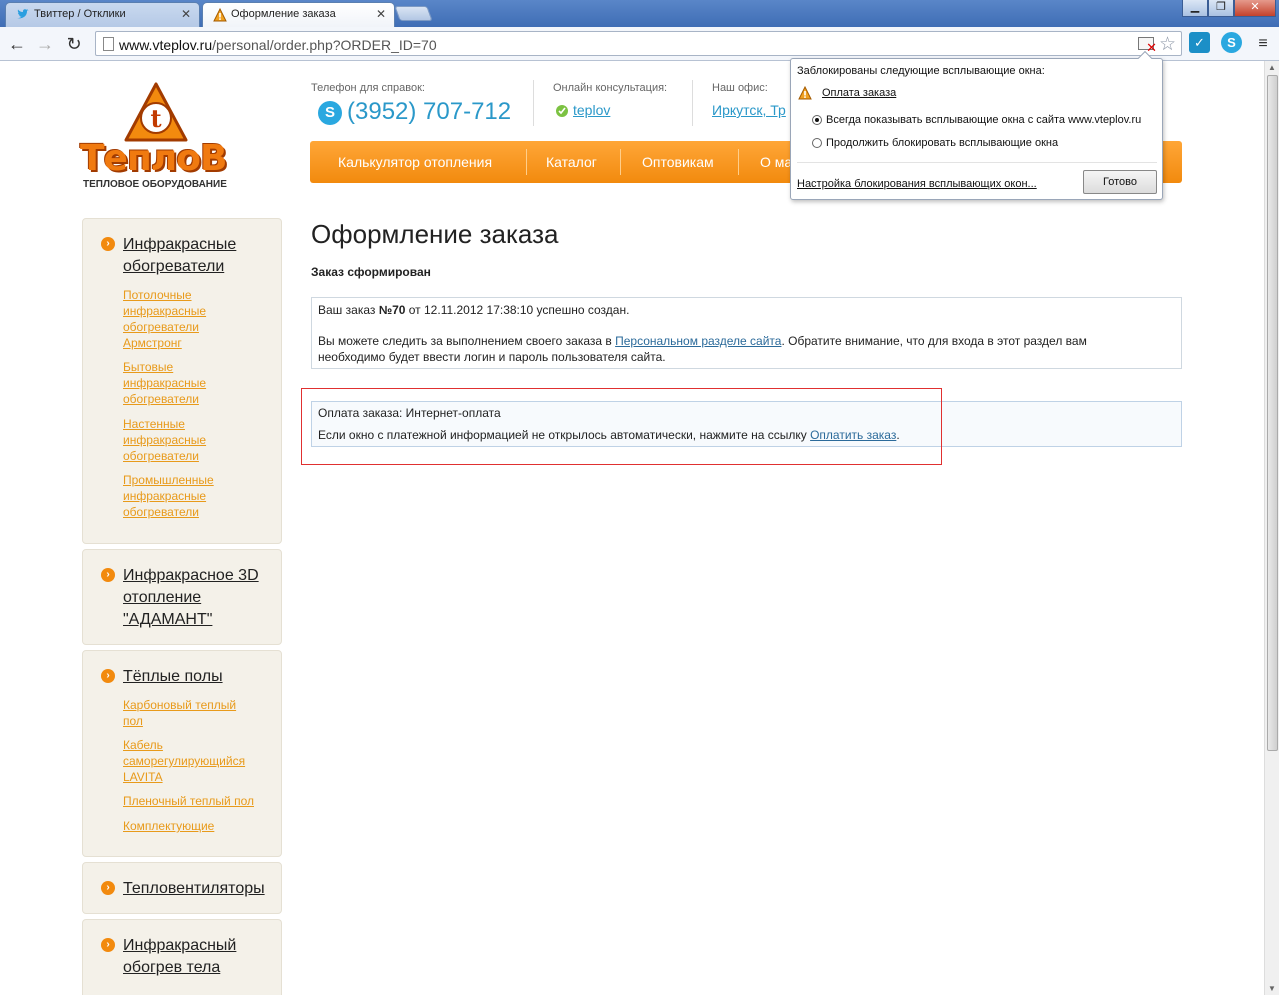  Describe the element at coordinates (1272, 67) in the screenshot. I see `scroll-up-icon: ▲` at that location.